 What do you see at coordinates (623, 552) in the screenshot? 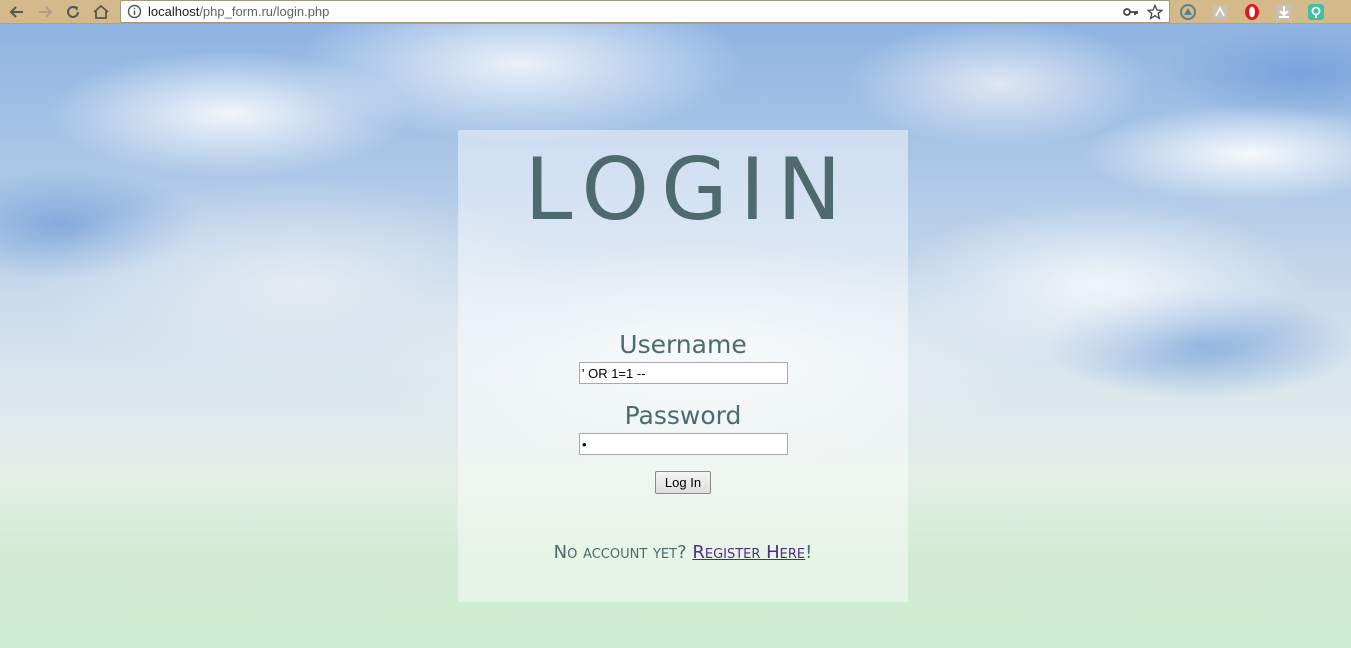
I see `register-prompt-text: No account yet?` at bounding box center [623, 552].